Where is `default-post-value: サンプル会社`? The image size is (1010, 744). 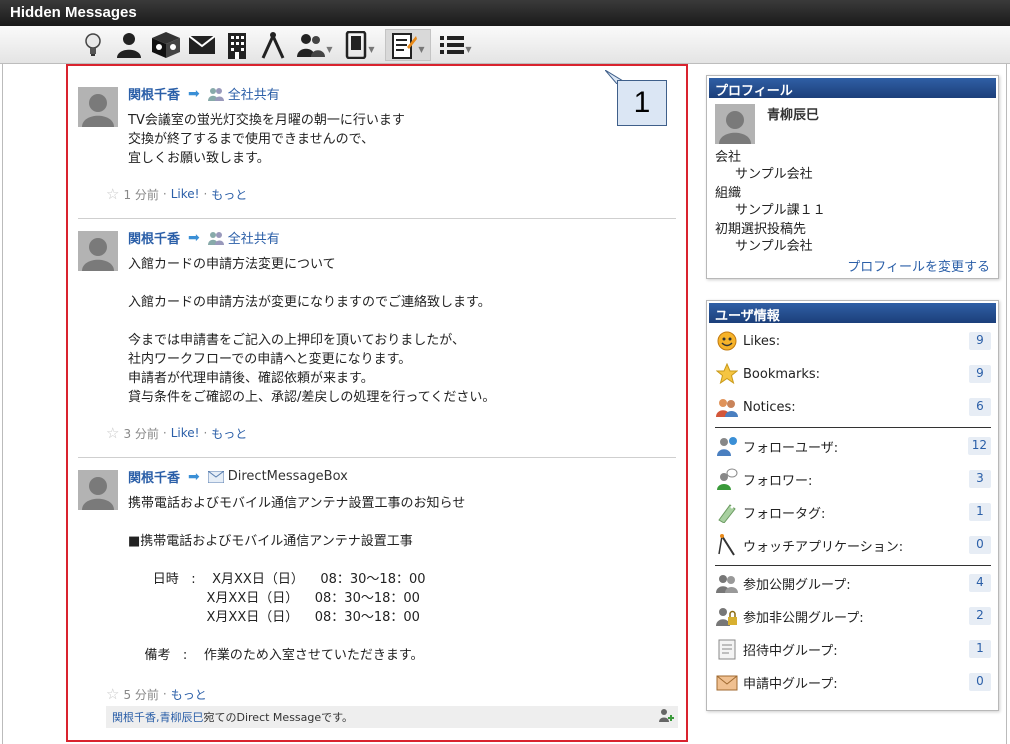 default-post-value: サンプル会社 is located at coordinates (774, 246).